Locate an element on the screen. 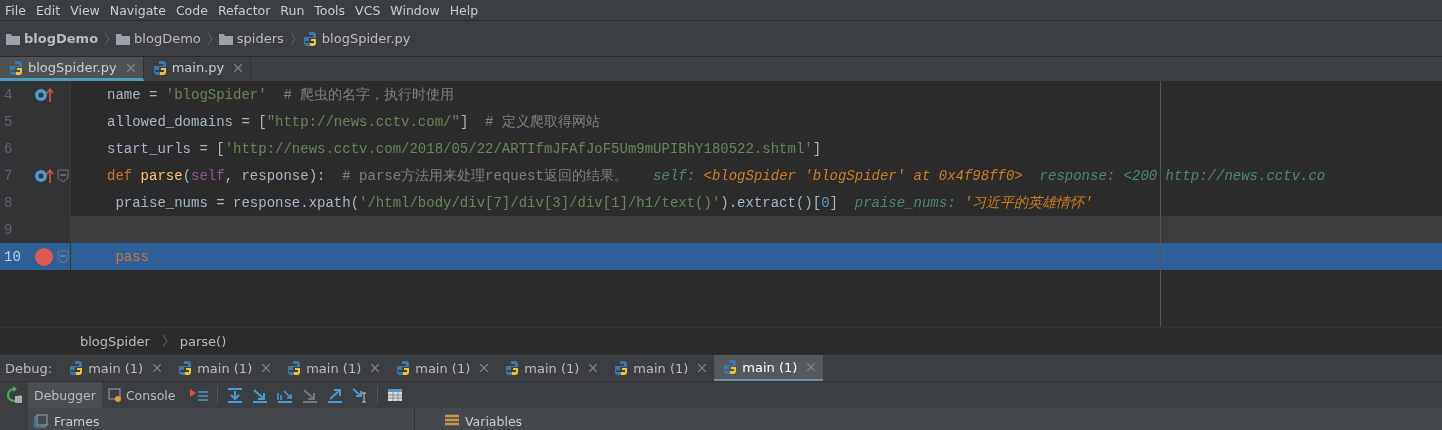  code-line: def parse(self, response): # parse方法用来处理request返回的结果。 self: <blogSpider 'blogSpider' at 0x4f98ff0> response: <200 http://news.cctv.co is located at coordinates (716, 175).